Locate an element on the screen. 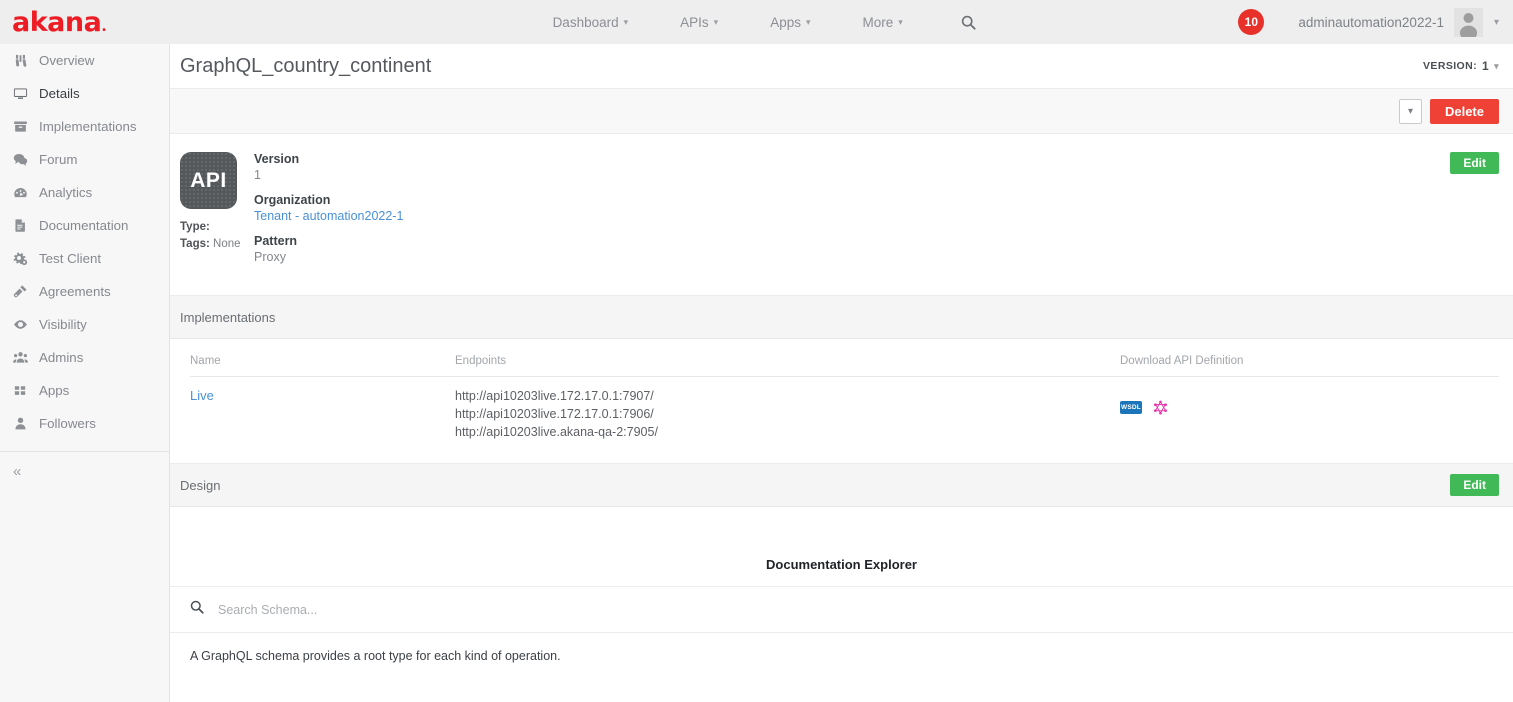 The width and height of the screenshot is (1513, 702). user-icon is located at coordinates (26, 423).